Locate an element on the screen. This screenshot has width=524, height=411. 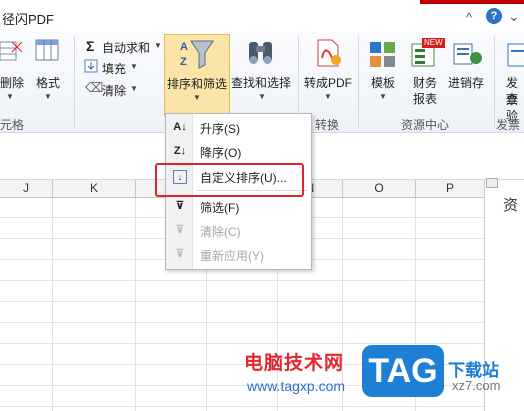
sort-filter-icon: A Z is located at coordinates (197, 54).